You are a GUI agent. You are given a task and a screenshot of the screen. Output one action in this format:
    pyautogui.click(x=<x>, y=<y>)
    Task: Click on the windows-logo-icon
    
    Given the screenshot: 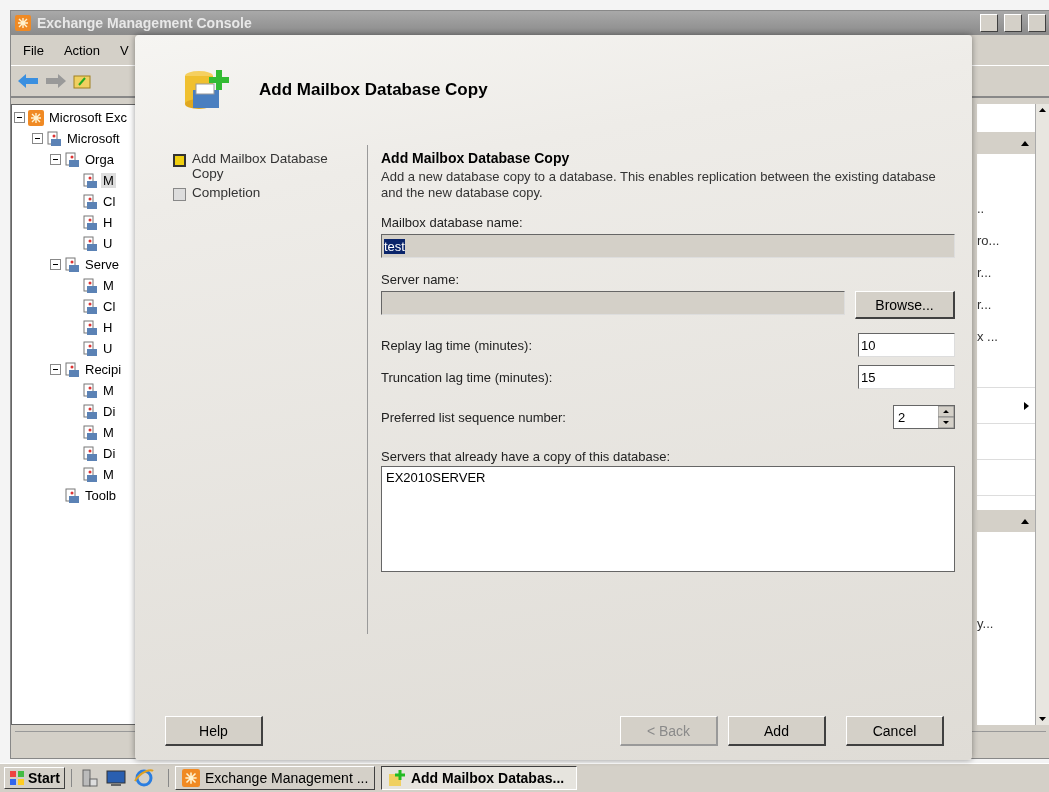 What is the action you would take?
    pyautogui.click(x=17, y=778)
    